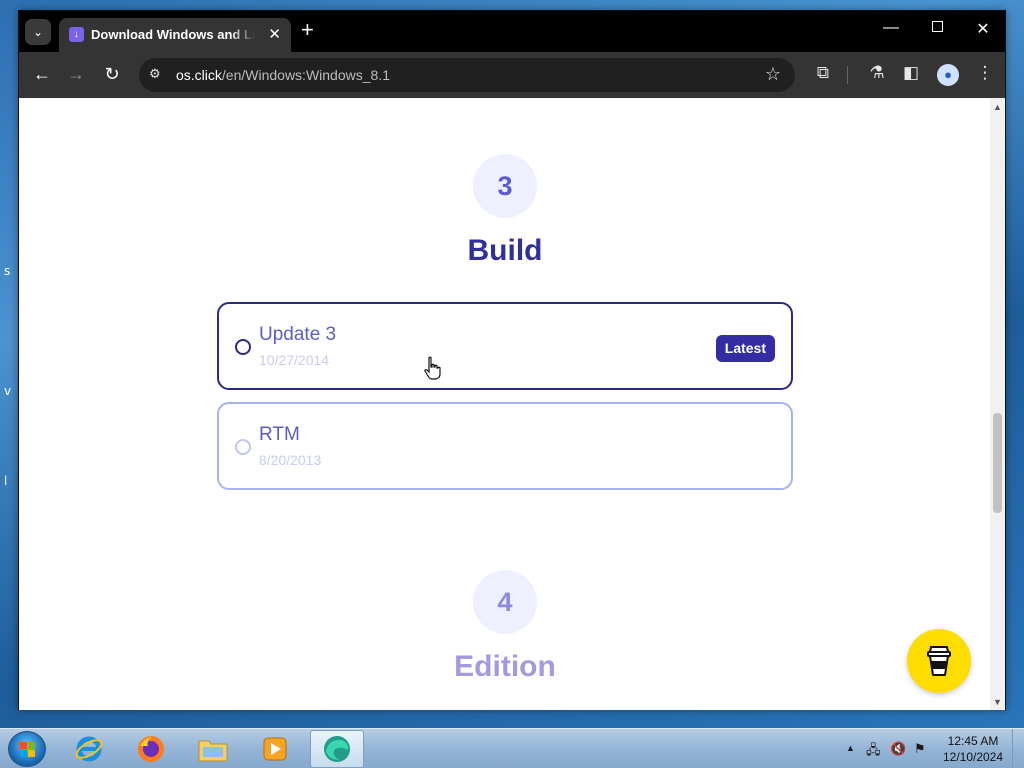  I want to click on taskbar-app-edge, so click(337, 749).